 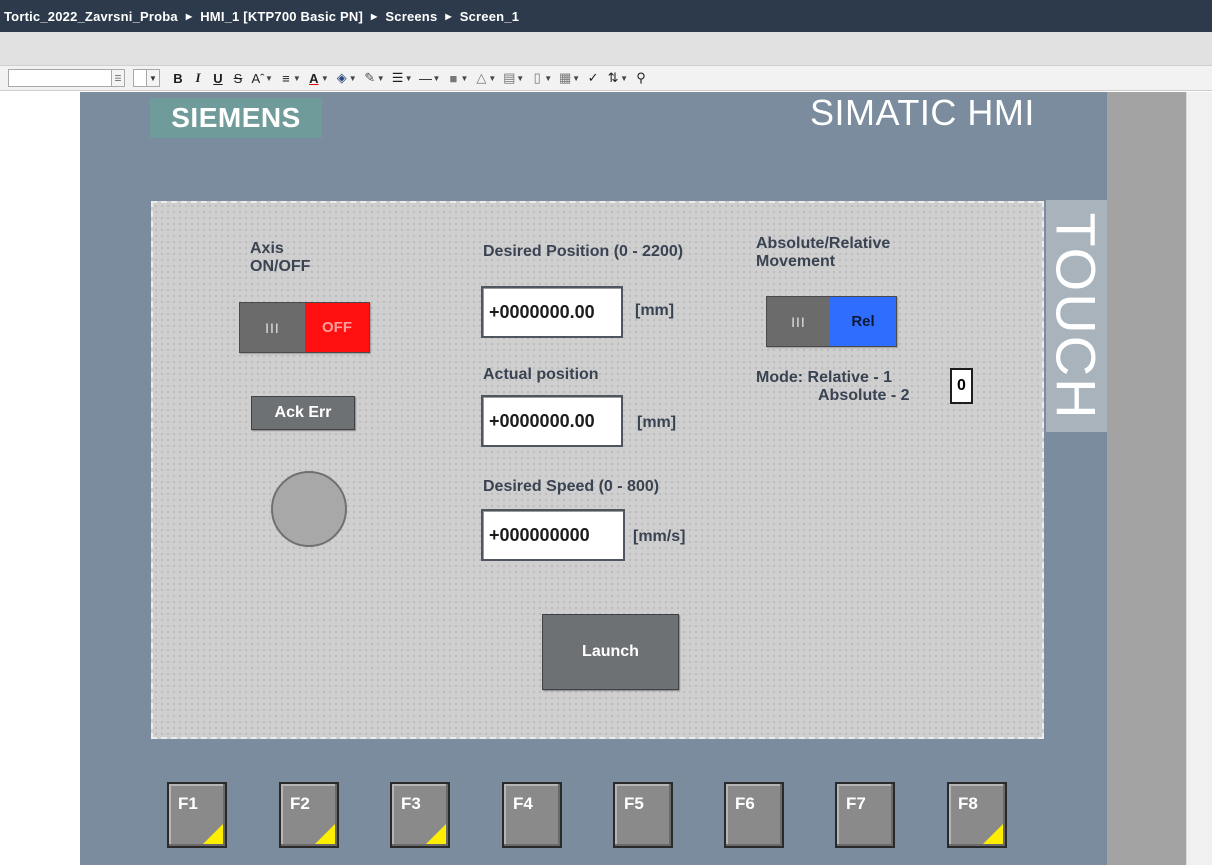 What do you see at coordinates (865, 815) in the screenshot?
I see `f7-key: F7` at bounding box center [865, 815].